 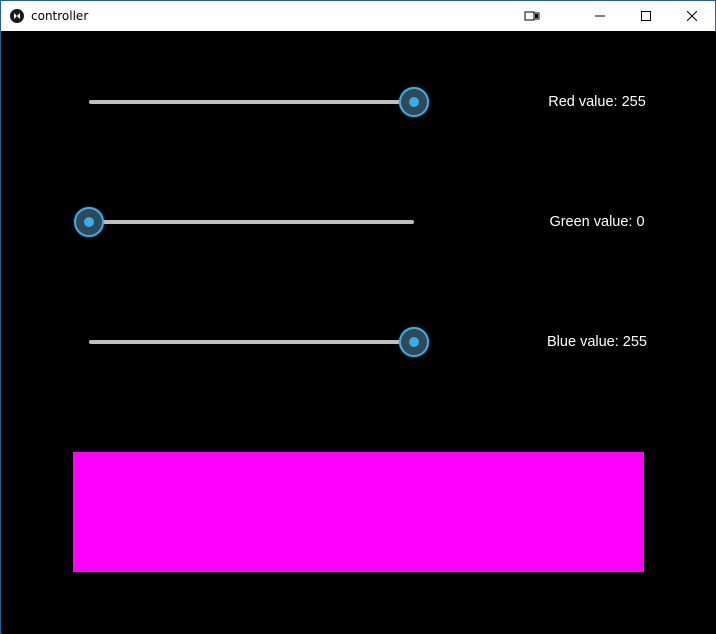 I want to click on red-slider-row: Red value: 255, so click(x=359, y=102).